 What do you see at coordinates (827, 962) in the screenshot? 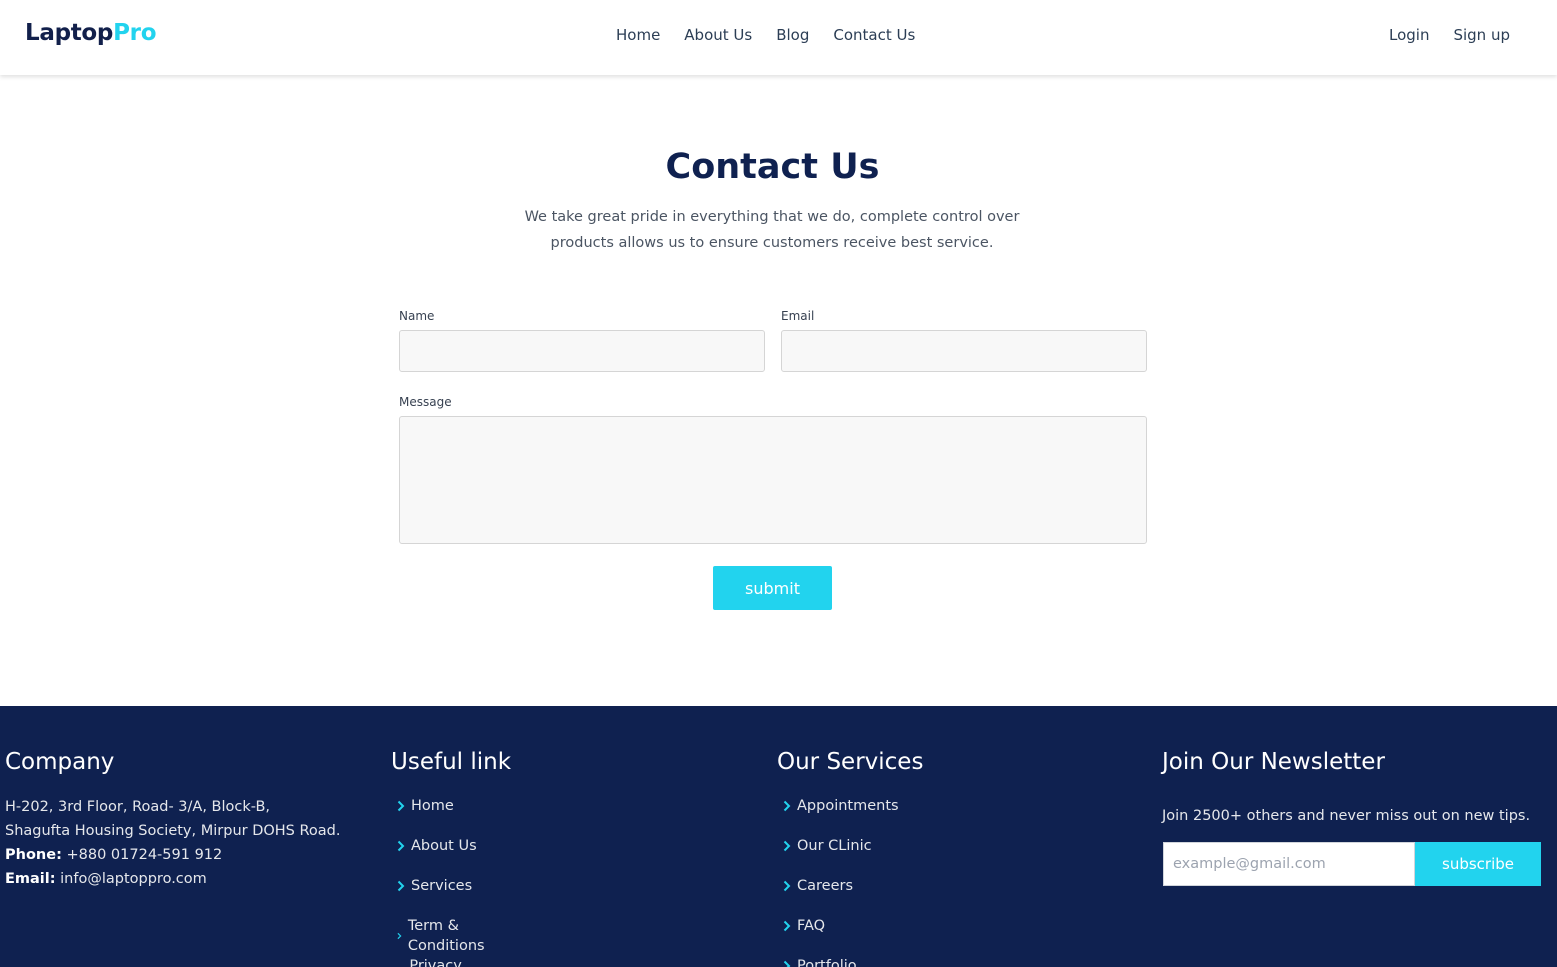
I see `service-link-label: Portfolio` at bounding box center [827, 962].